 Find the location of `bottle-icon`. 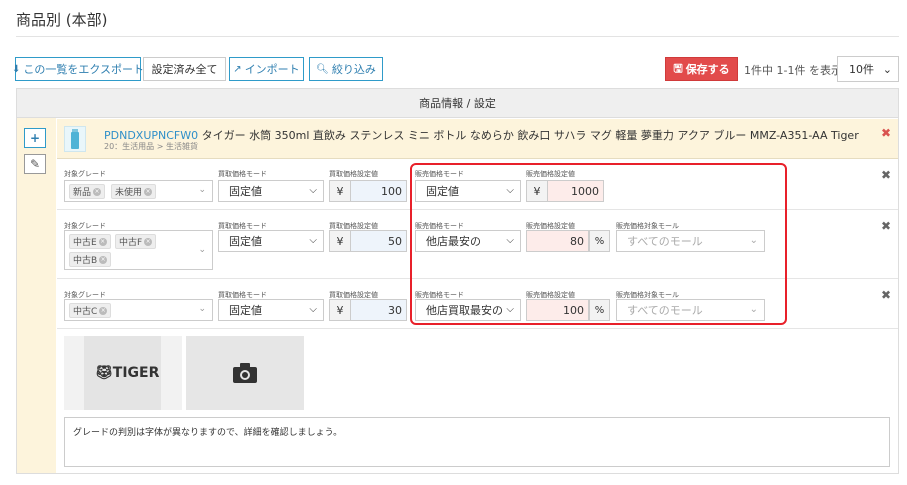

bottle-icon is located at coordinates (75, 139).